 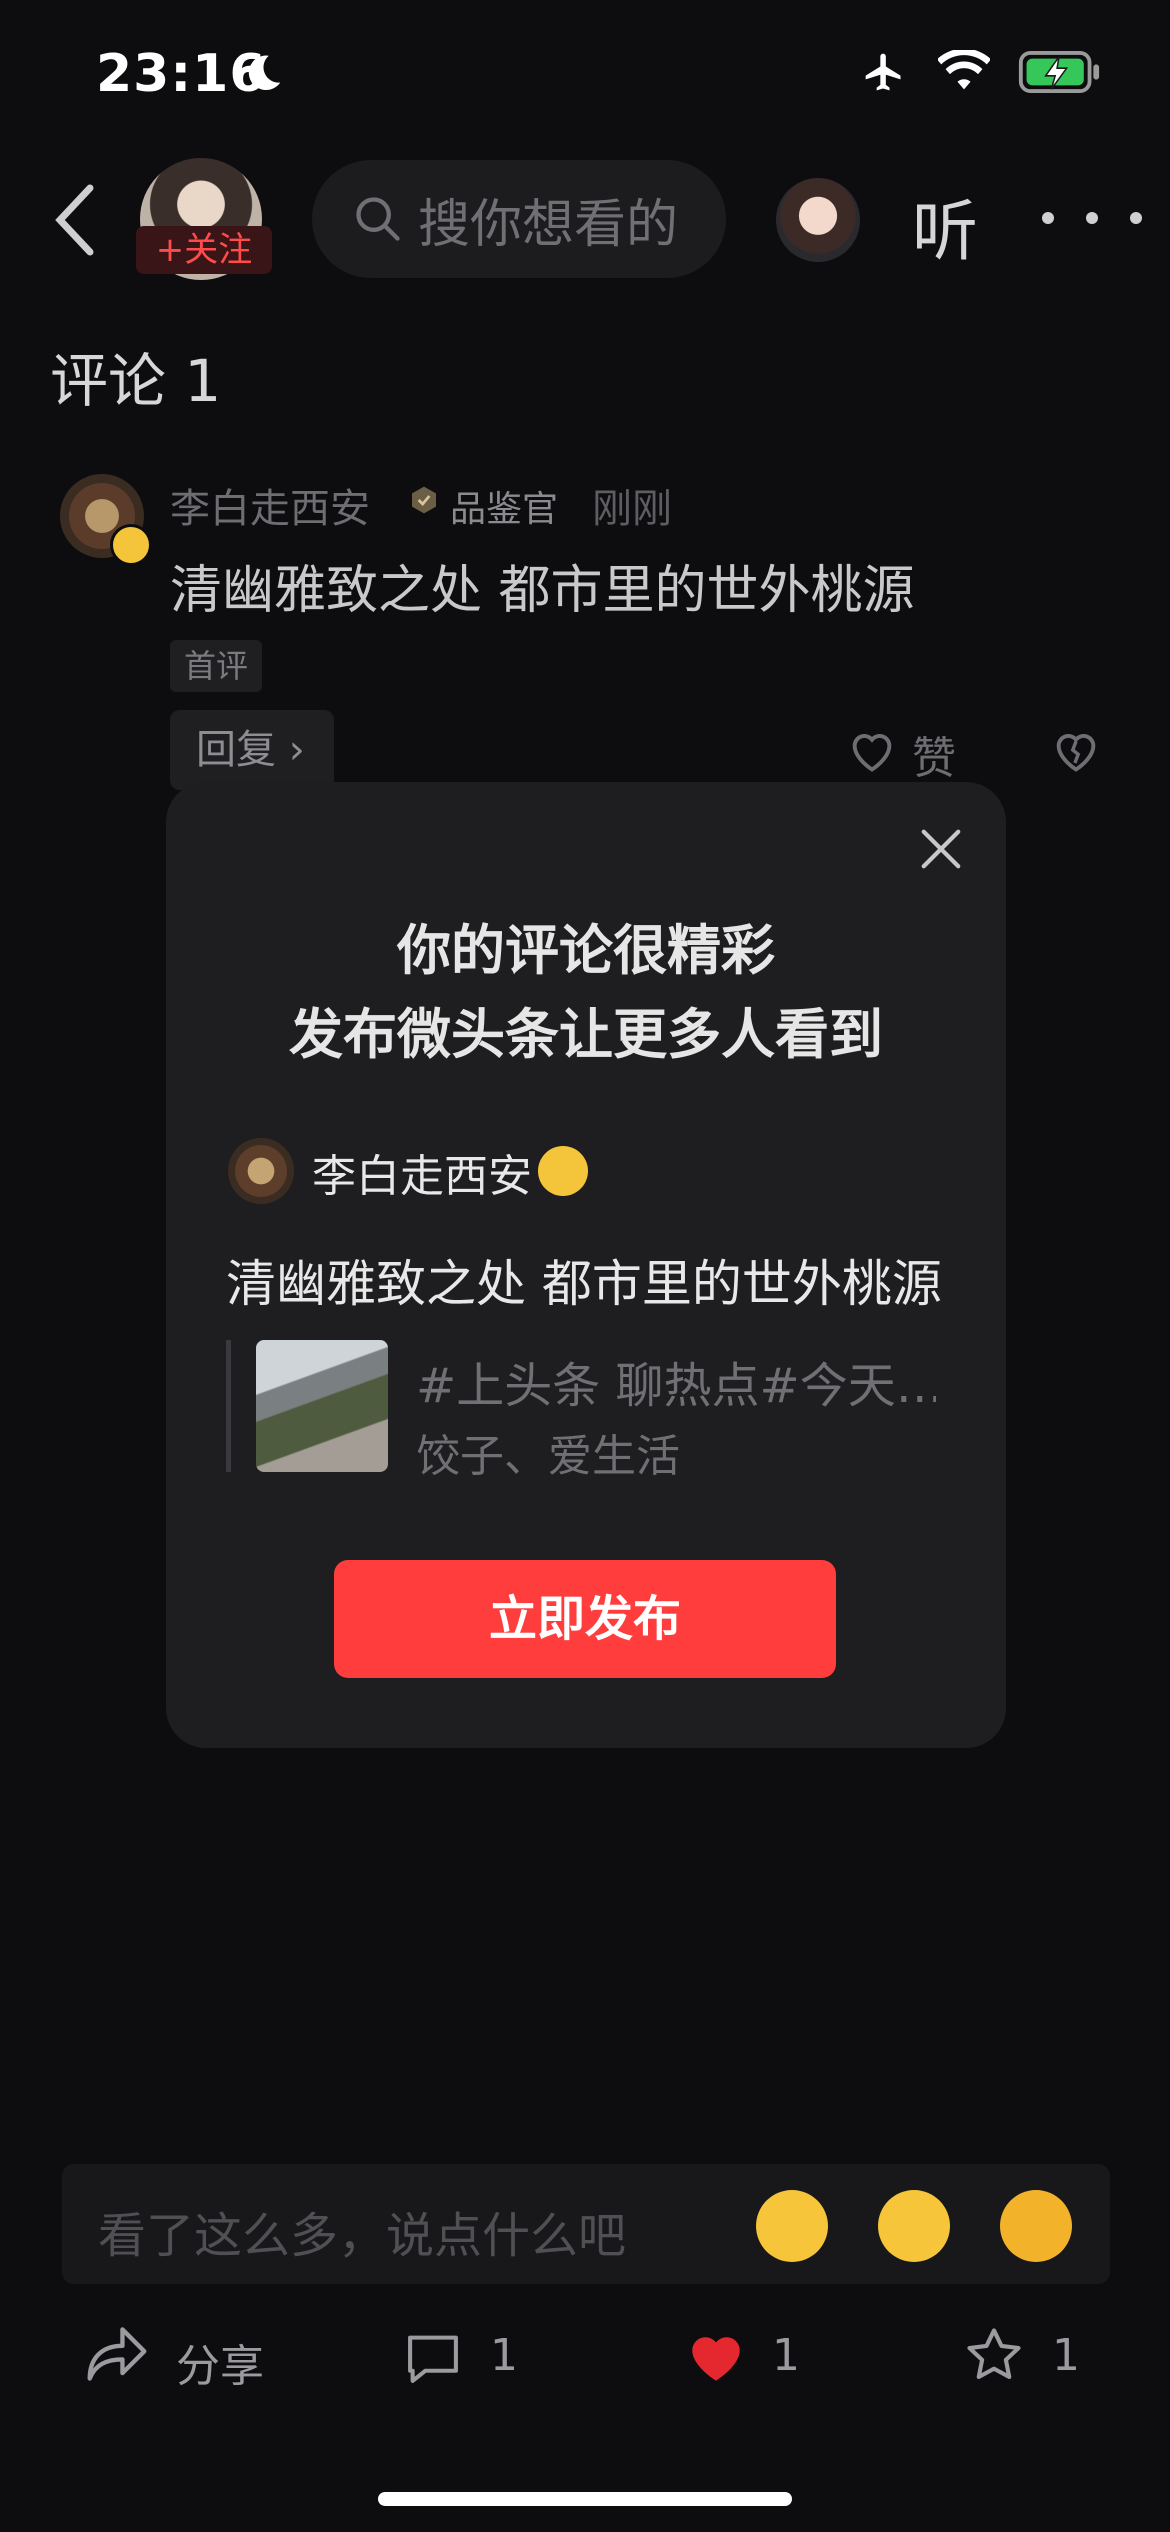 I want to click on comment-input-placeholder: 看了这么多，说点什么吧, so click(x=362, y=2236).